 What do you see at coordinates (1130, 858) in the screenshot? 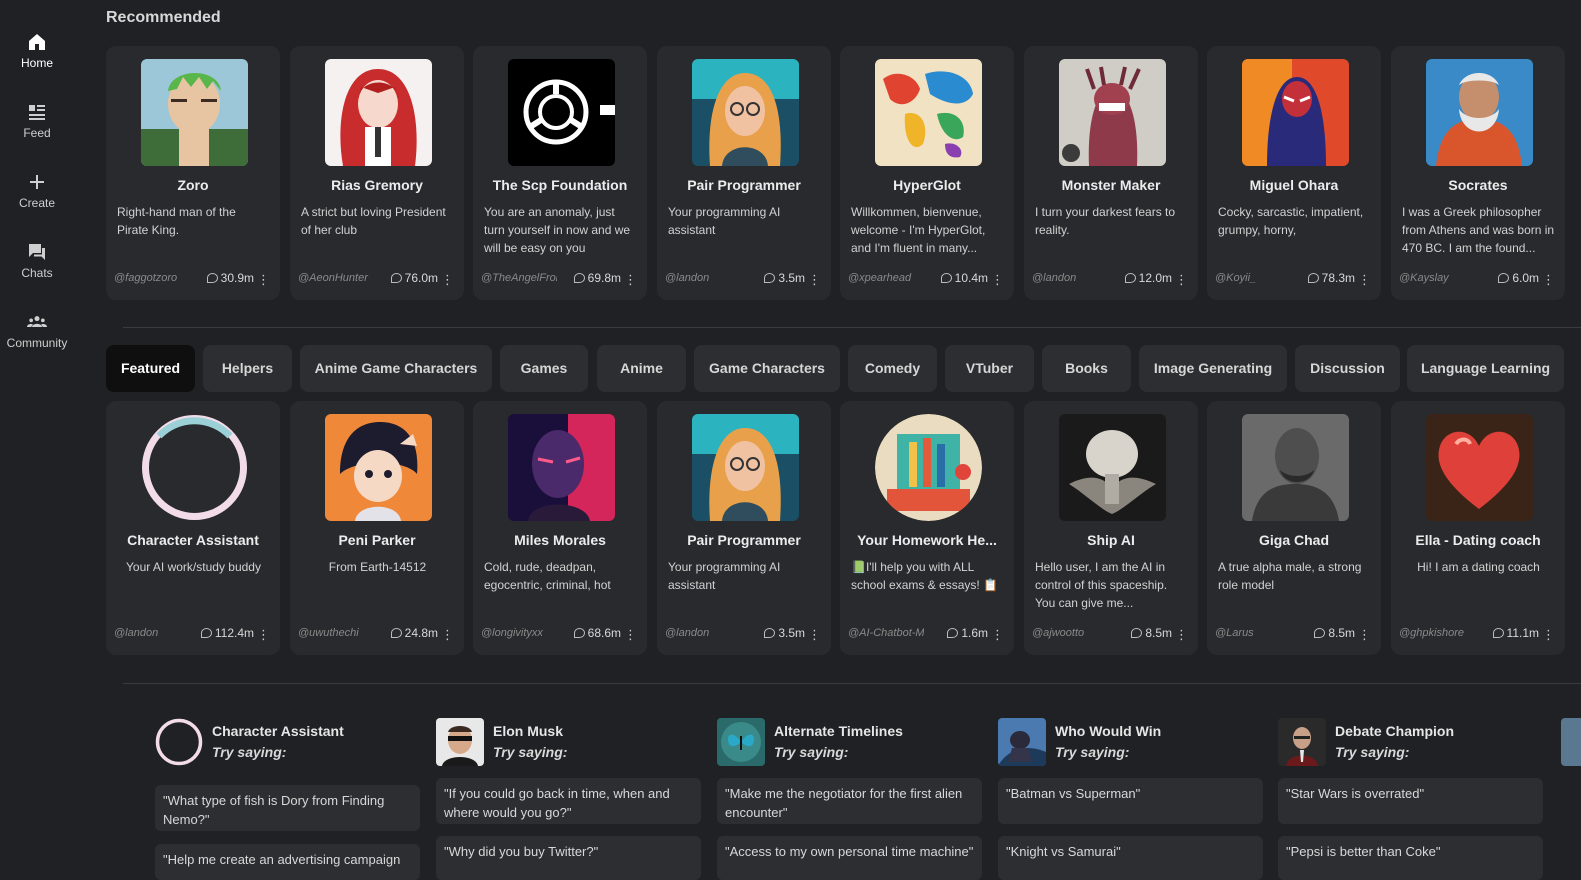
I see `suggested-prompt: "Knight vs Samurai"` at bounding box center [1130, 858].